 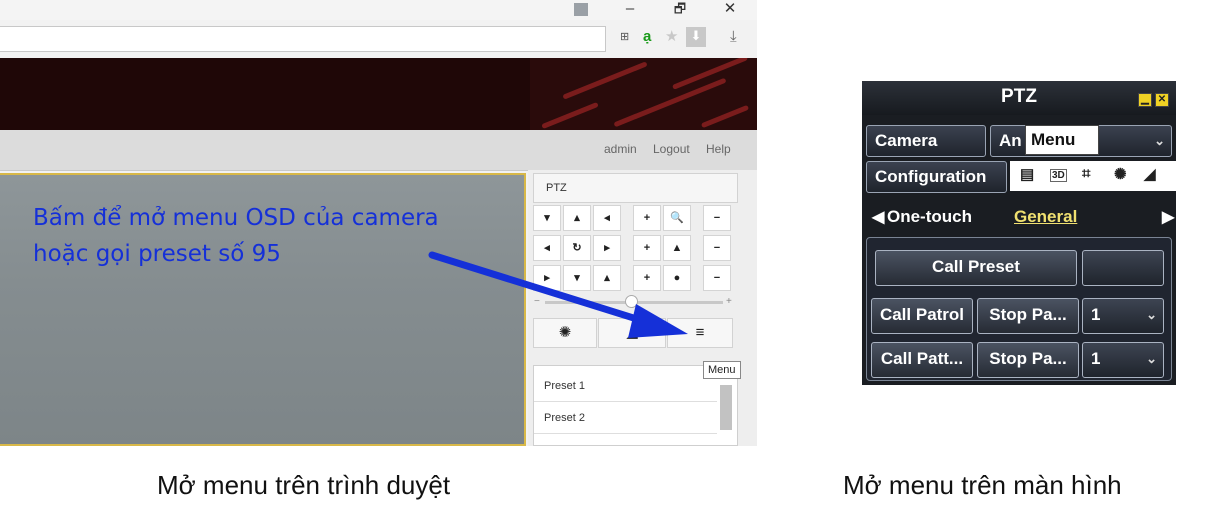 I want to click on osd-camera-label: Camera, so click(x=926, y=141).